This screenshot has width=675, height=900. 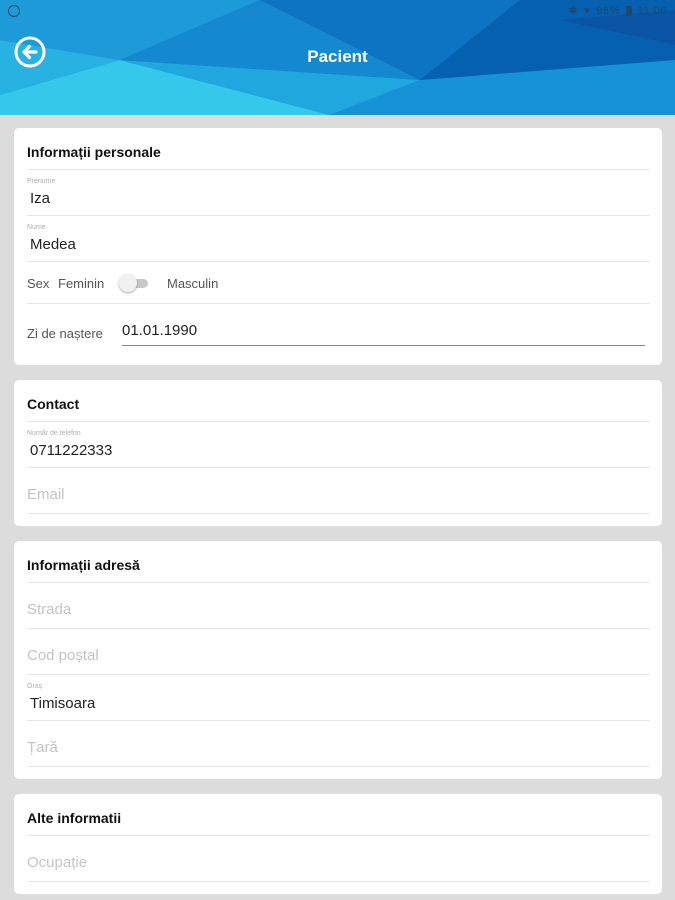 I want to click on first-name-field: Iza, so click(x=40, y=198).